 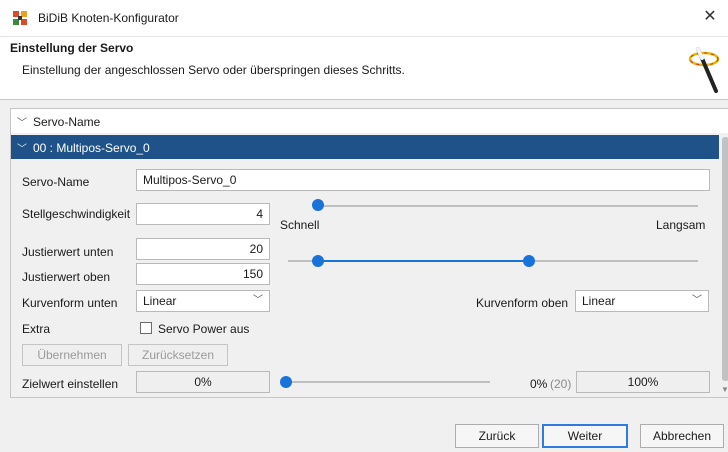 What do you see at coordinates (91, 148) in the screenshot?
I see `tree-node-label: 00 : Multipos-Servo_0` at bounding box center [91, 148].